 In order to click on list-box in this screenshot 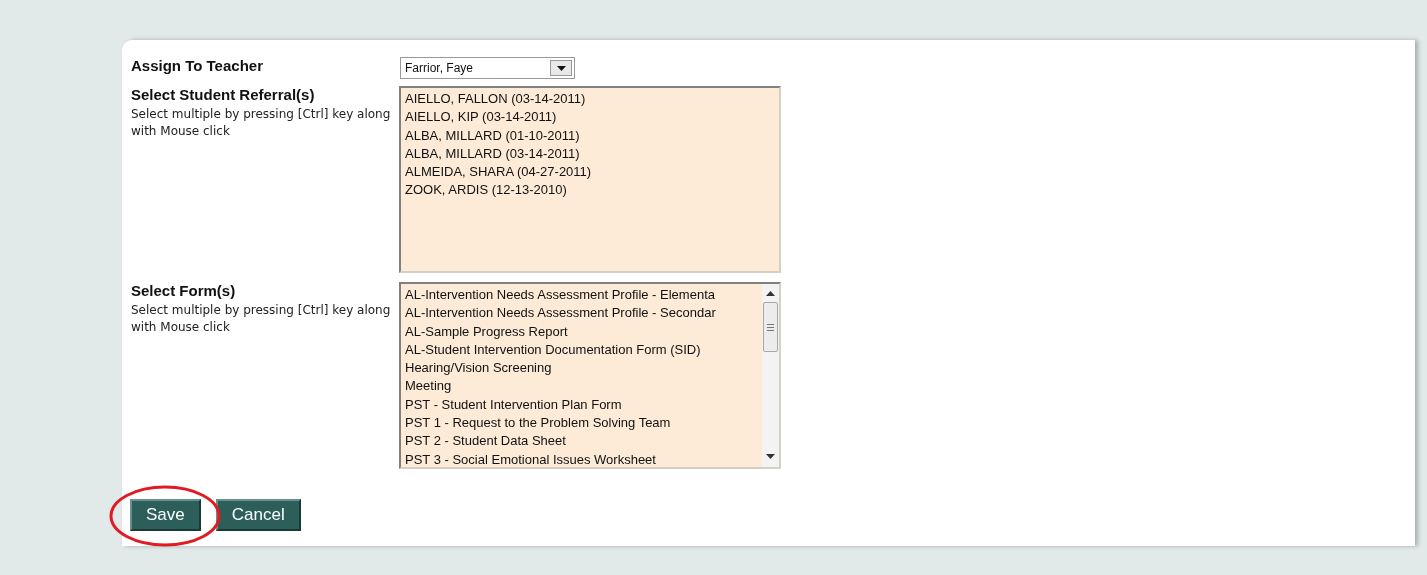, I will do `click(590, 375)`.